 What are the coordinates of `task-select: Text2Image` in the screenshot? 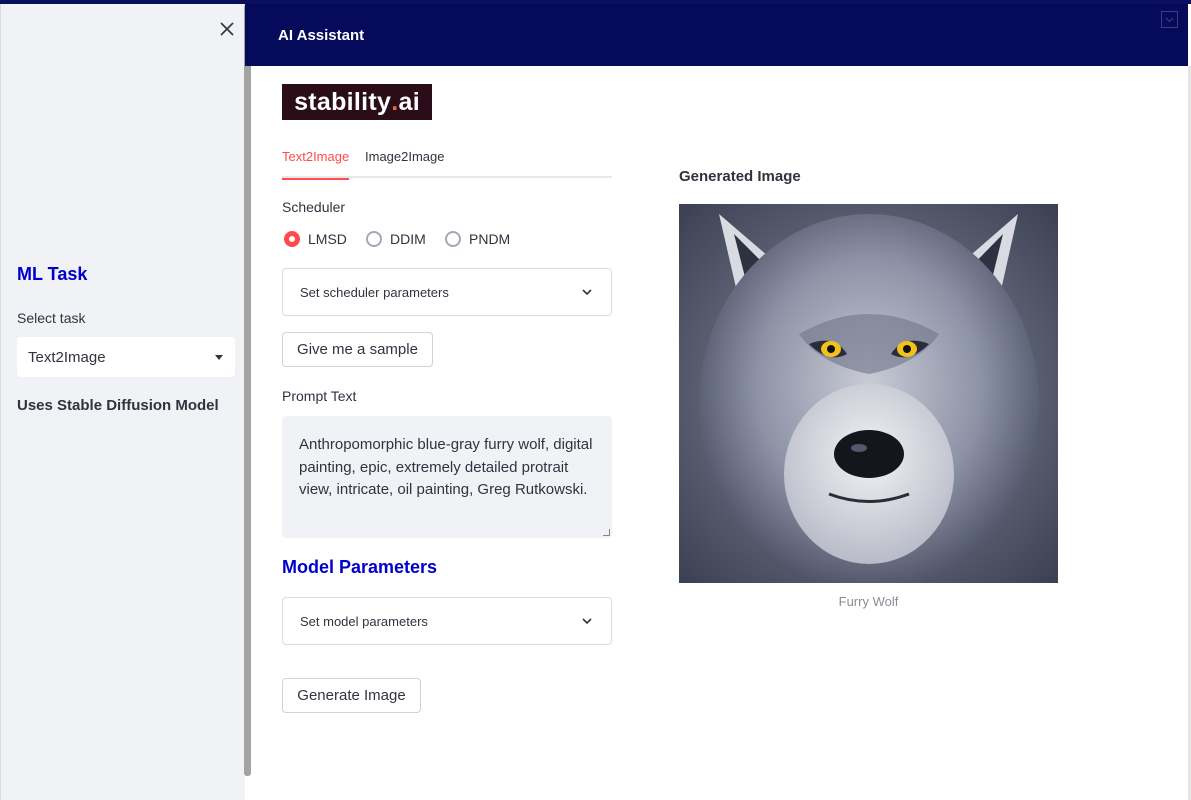 It's located at (126, 357).